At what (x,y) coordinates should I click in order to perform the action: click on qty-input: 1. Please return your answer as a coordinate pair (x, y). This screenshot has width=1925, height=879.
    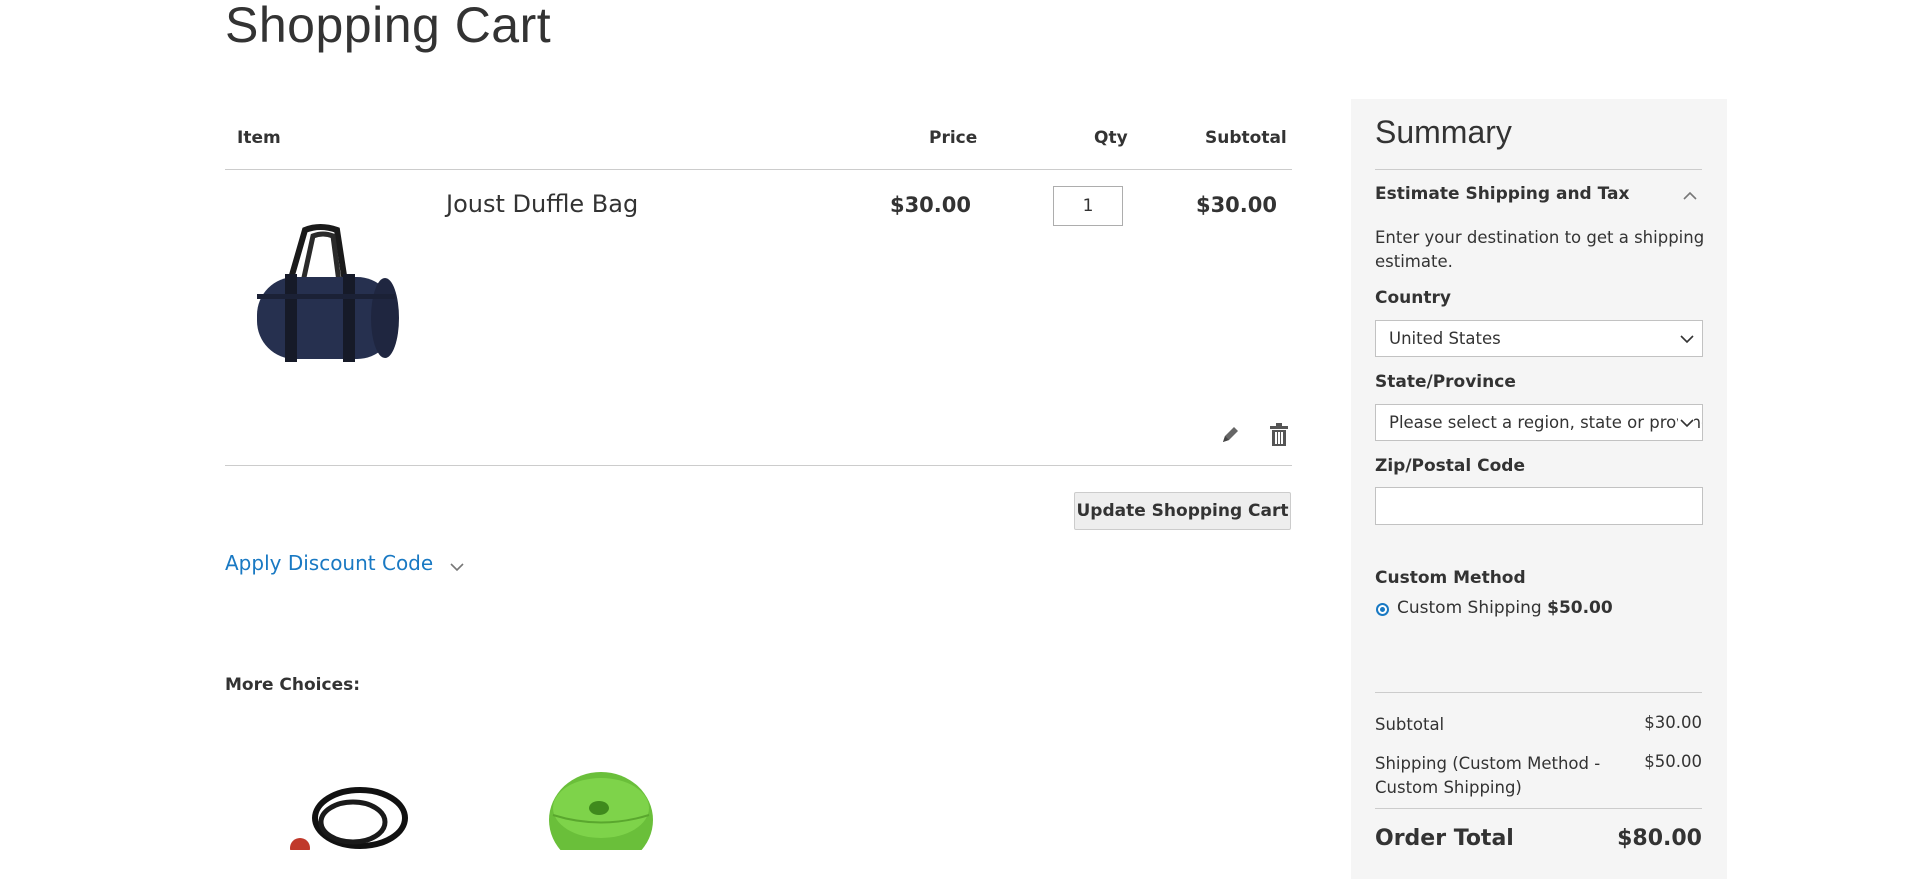
    Looking at the image, I should click on (1088, 206).